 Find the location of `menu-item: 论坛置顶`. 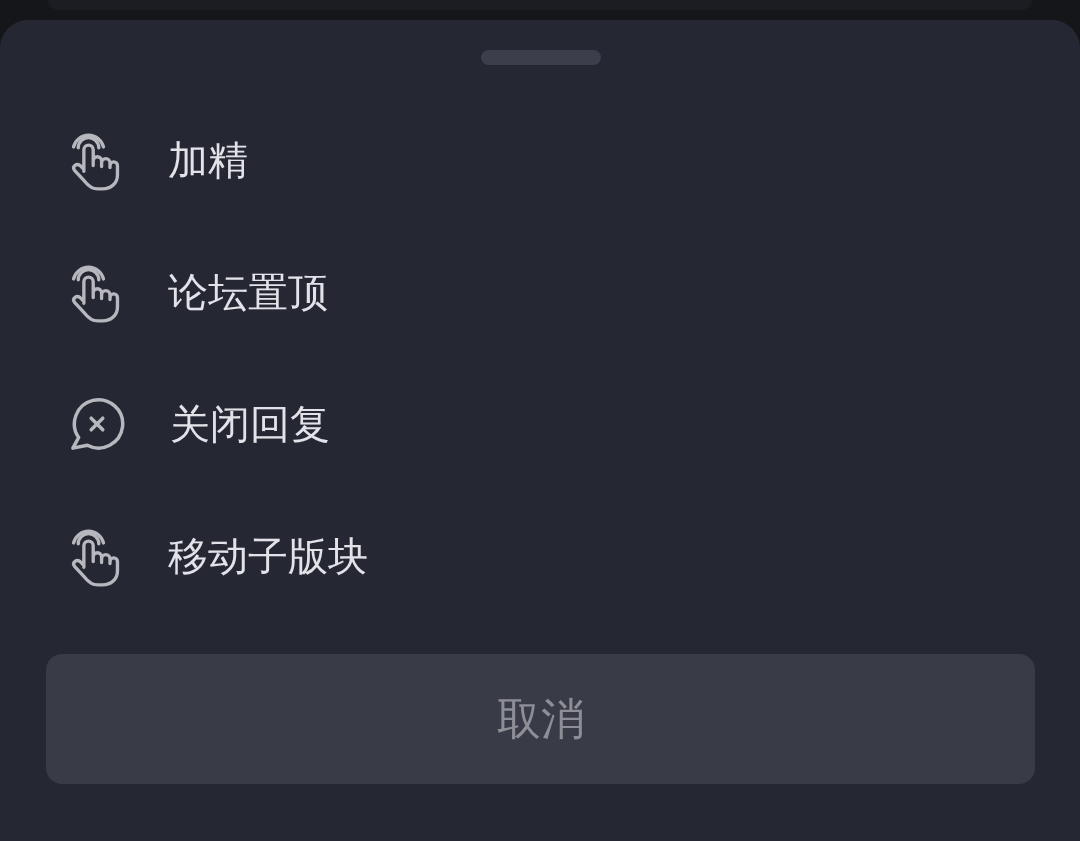

menu-item: 论坛置顶 is located at coordinates (198, 292).